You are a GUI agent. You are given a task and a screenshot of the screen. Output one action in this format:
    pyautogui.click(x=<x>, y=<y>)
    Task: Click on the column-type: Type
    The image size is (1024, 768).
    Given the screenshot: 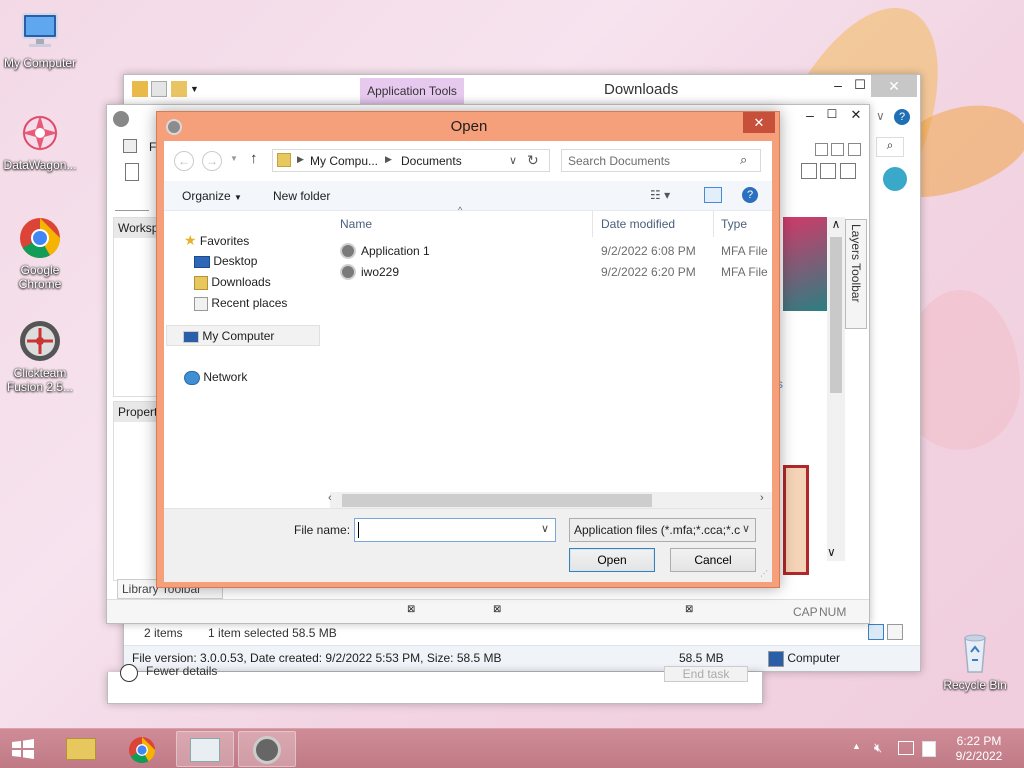 What is the action you would take?
    pyautogui.click(x=751, y=224)
    